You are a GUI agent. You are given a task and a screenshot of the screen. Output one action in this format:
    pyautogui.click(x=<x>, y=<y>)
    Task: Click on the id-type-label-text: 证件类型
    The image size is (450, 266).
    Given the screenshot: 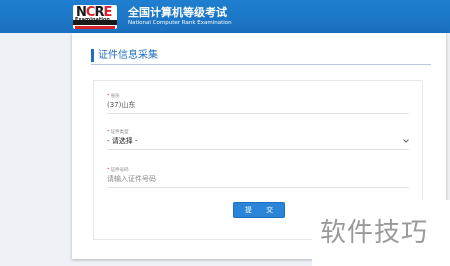 What is the action you would take?
    pyautogui.click(x=119, y=132)
    